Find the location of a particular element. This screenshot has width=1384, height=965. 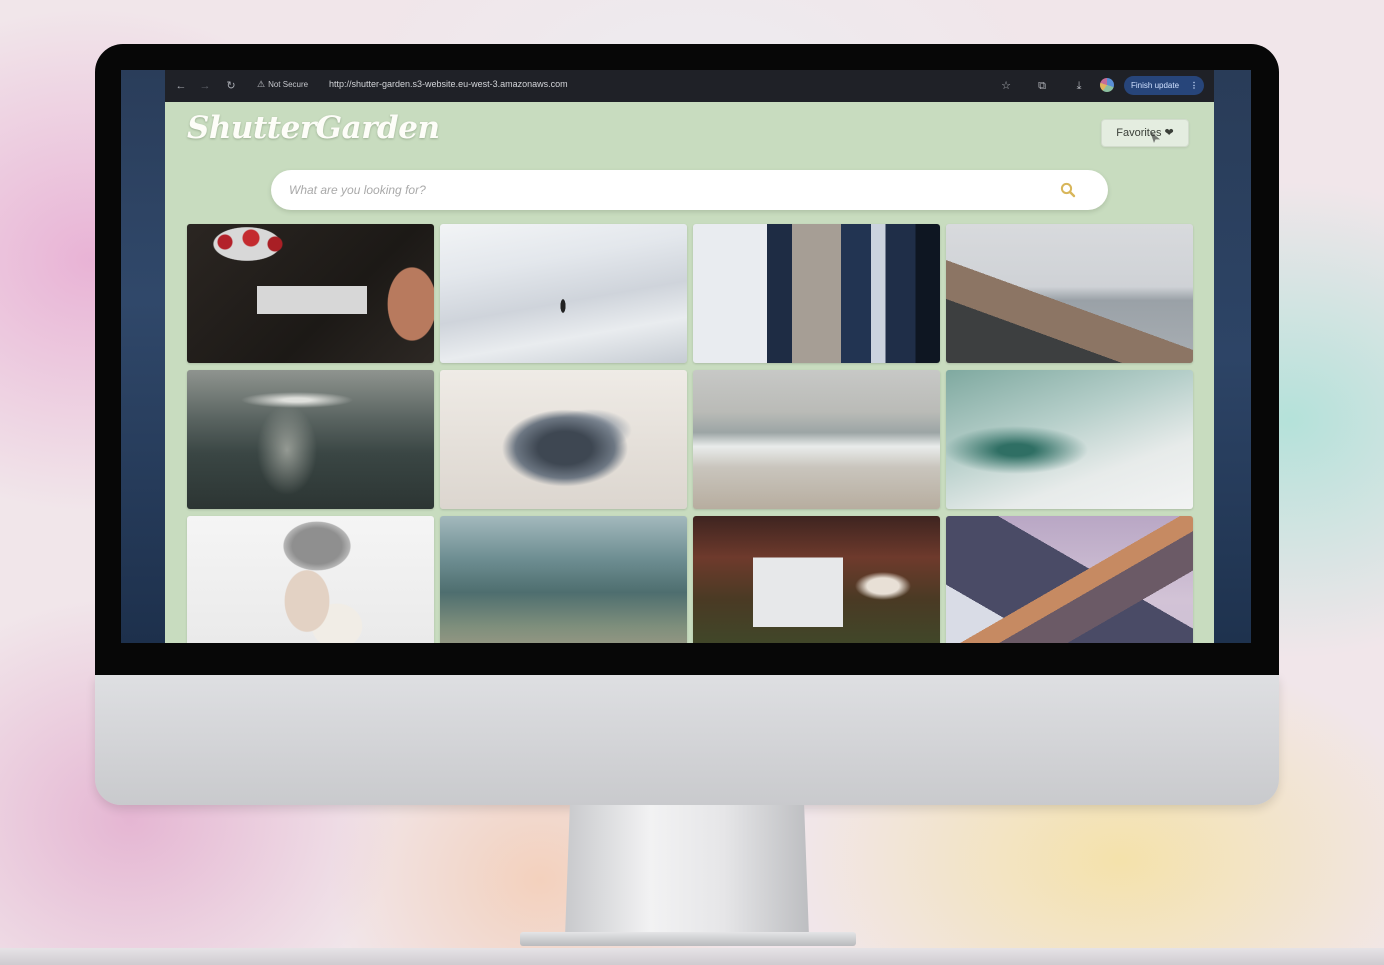

extensions-icon: ⧉ is located at coordinates (1042, 86).